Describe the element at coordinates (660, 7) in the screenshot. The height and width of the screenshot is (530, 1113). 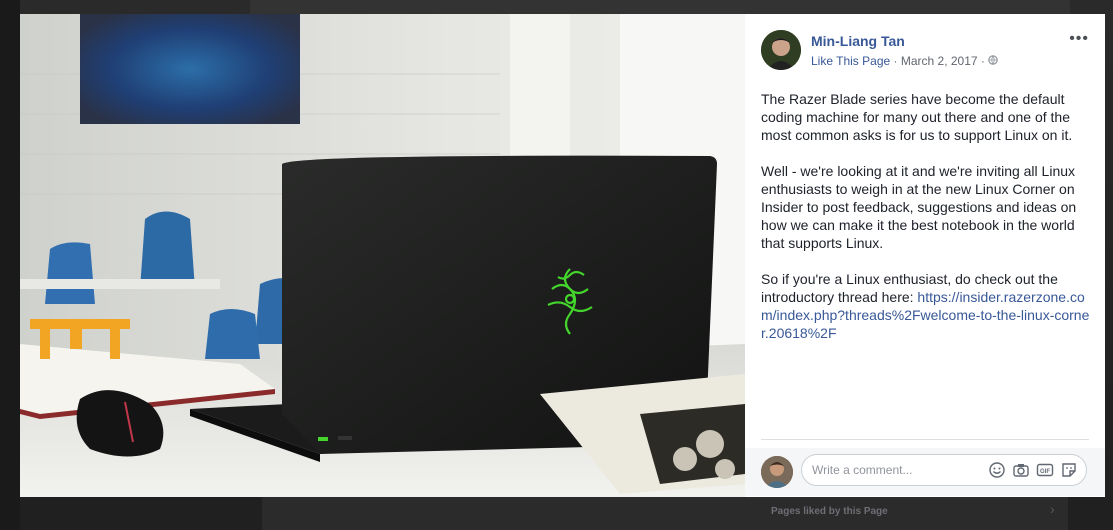
I see `backdrop-top-strip` at that location.